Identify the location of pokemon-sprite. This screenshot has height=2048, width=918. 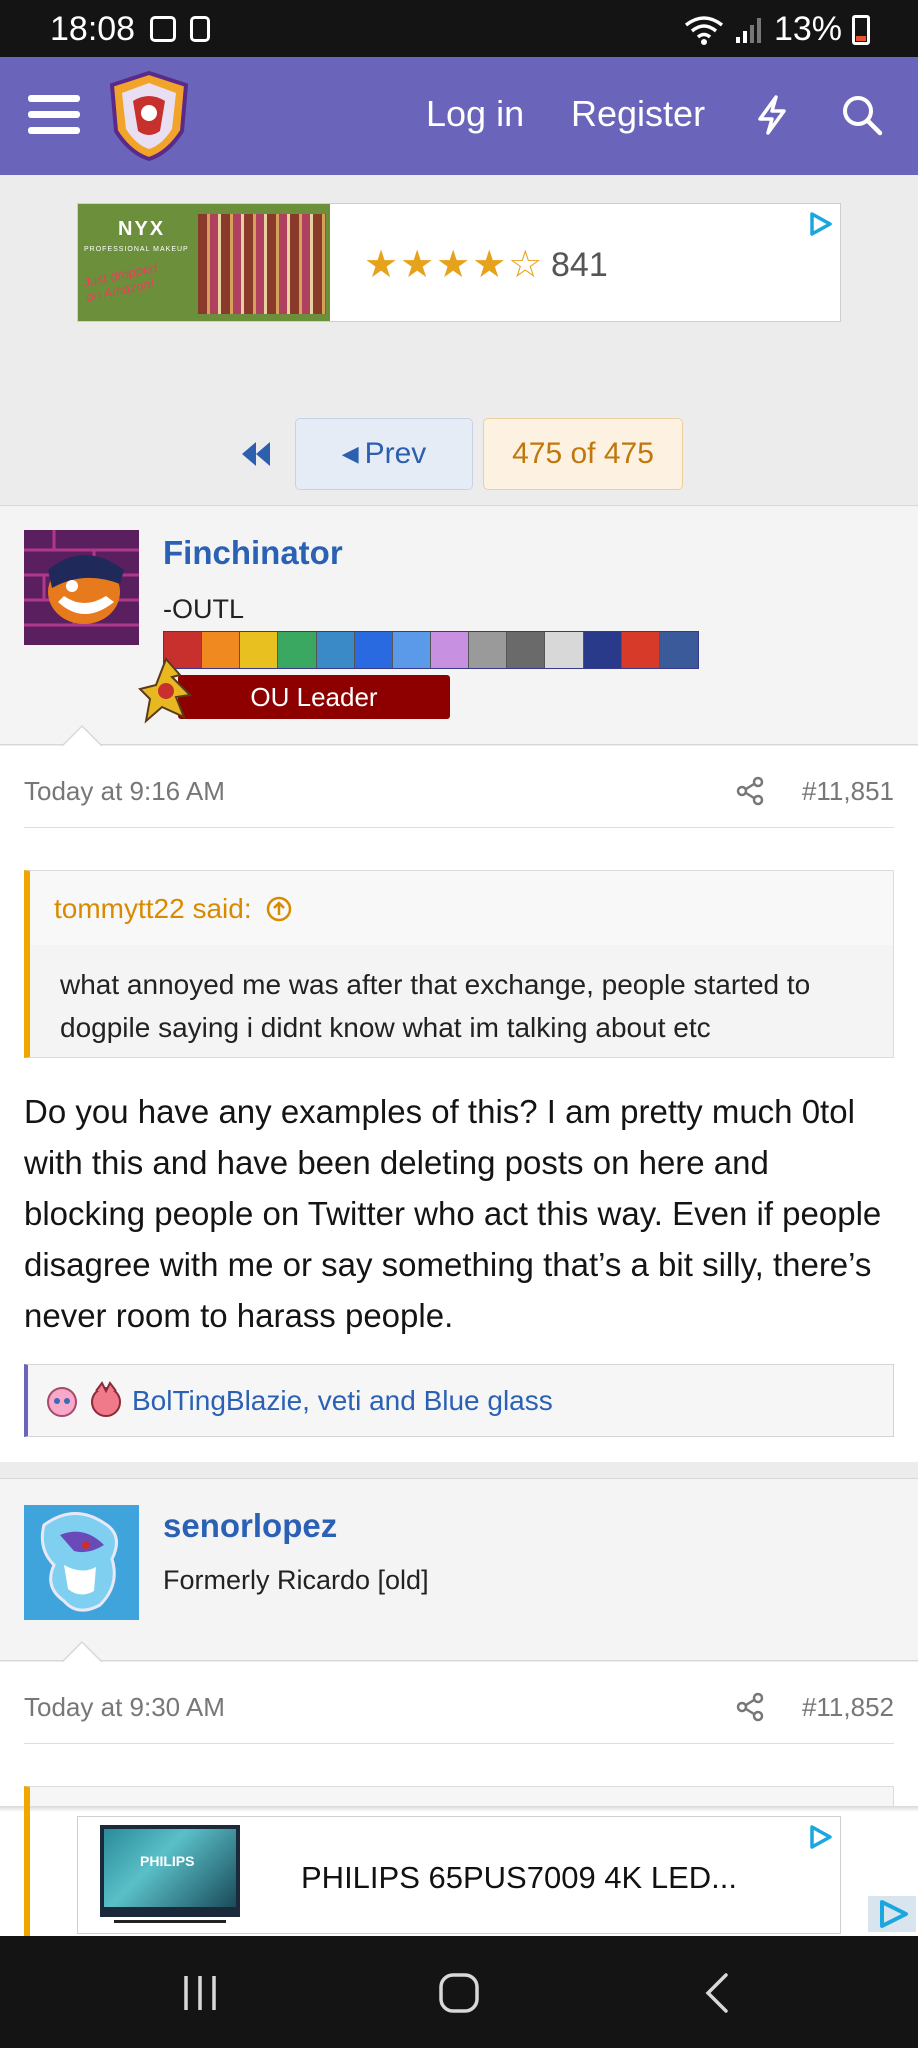
(165, 690).